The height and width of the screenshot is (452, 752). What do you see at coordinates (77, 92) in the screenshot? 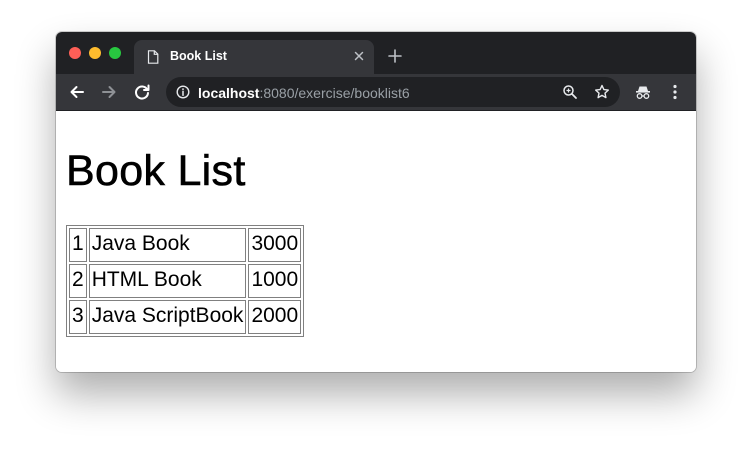
I see `back-arrow-icon` at bounding box center [77, 92].